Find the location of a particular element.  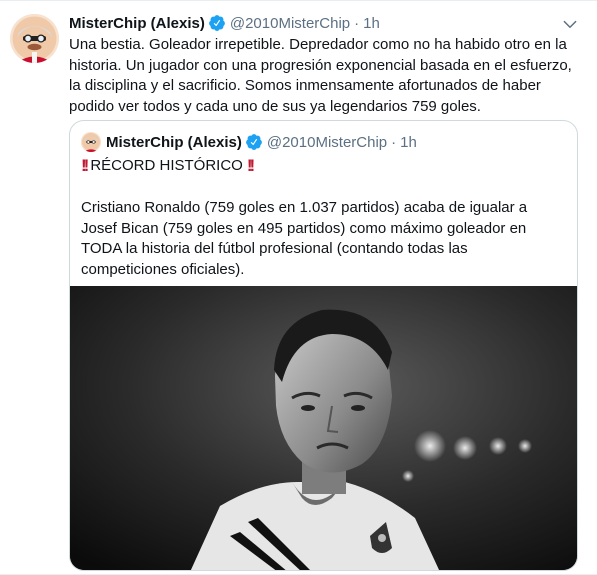

quoted-tweet-header: MisterChip (Alexis) @2010MisterChip · 1h is located at coordinates (249, 142).